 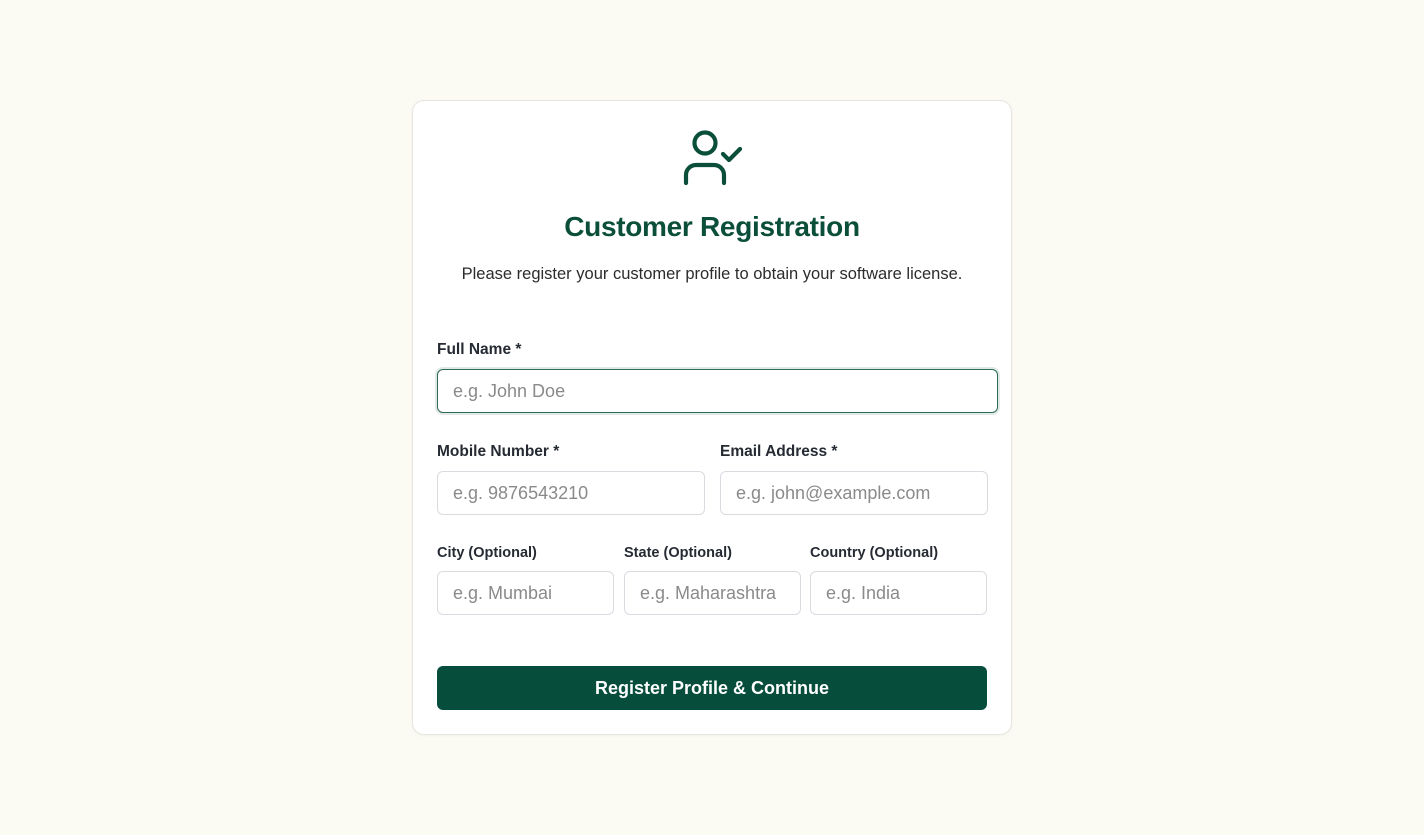 What do you see at coordinates (498, 451) in the screenshot?
I see `mobile-number-label: Mobile Number *` at bounding box center [498, 451].